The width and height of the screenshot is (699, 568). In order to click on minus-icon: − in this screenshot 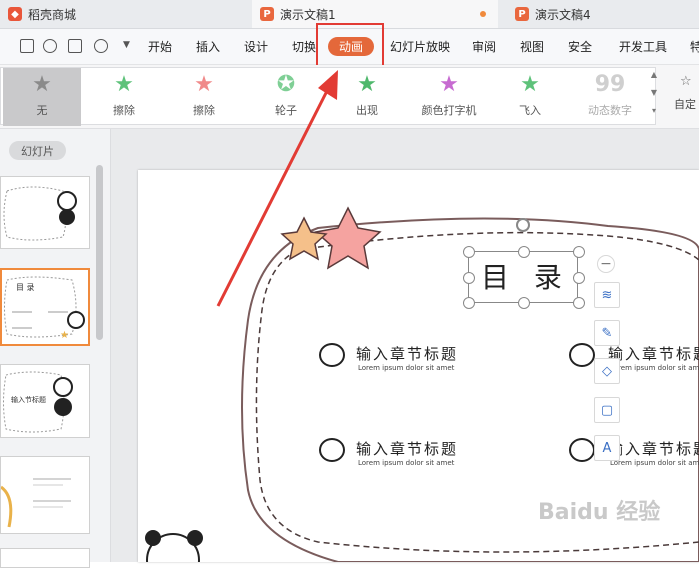, I will do `click(606, 264)`.